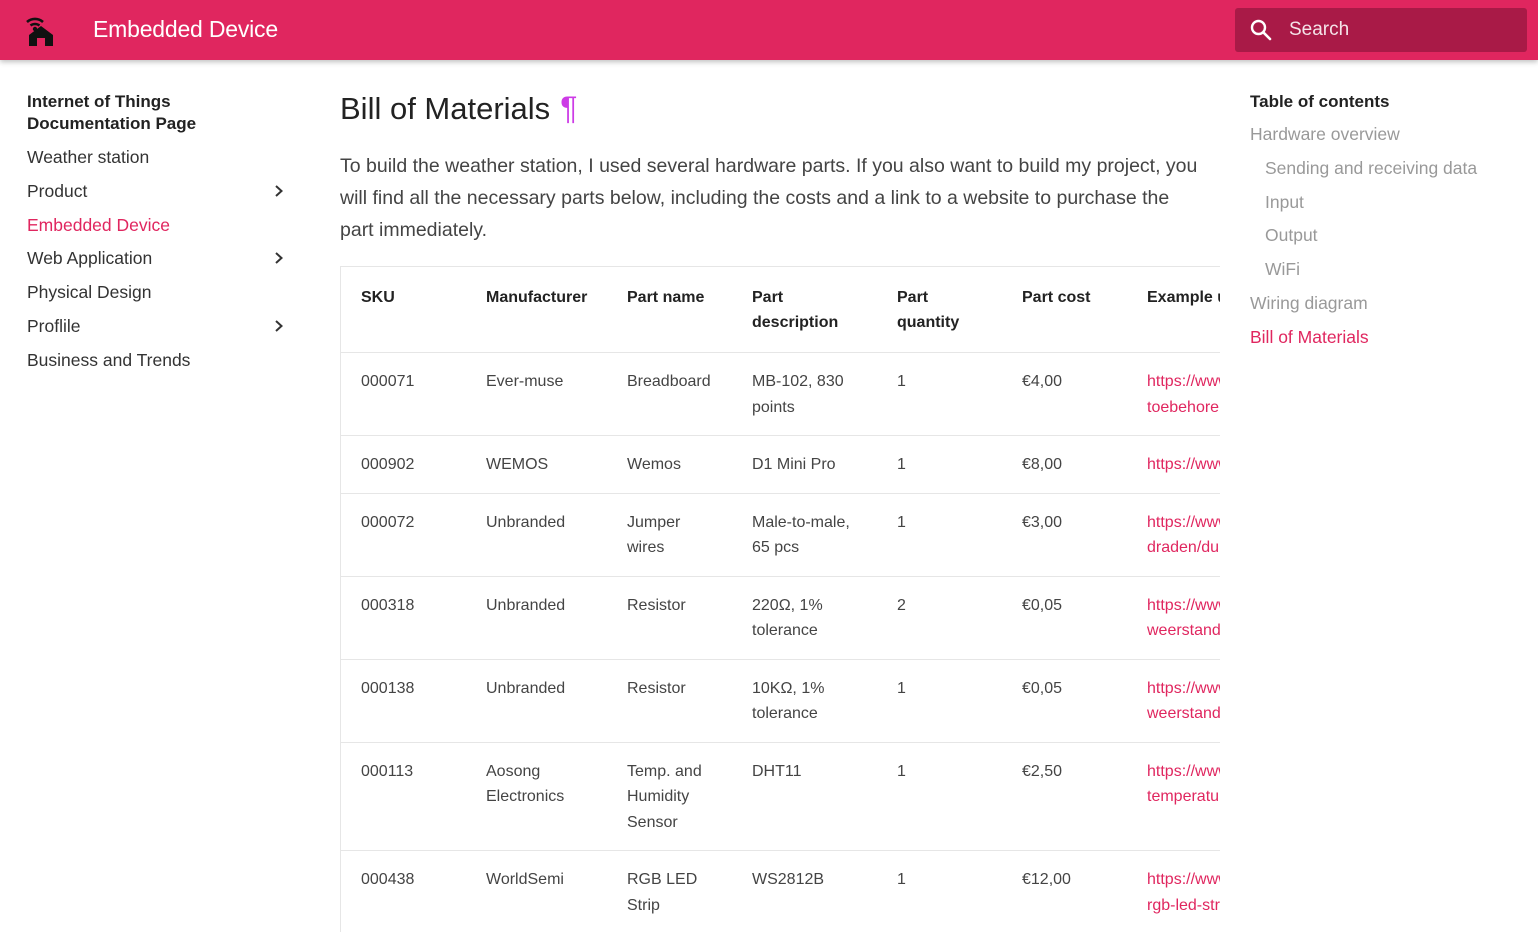  Describe the element at coordinates (1042, 464) in the screenshot. I see `cell-part-cost: €8,00` at that location.